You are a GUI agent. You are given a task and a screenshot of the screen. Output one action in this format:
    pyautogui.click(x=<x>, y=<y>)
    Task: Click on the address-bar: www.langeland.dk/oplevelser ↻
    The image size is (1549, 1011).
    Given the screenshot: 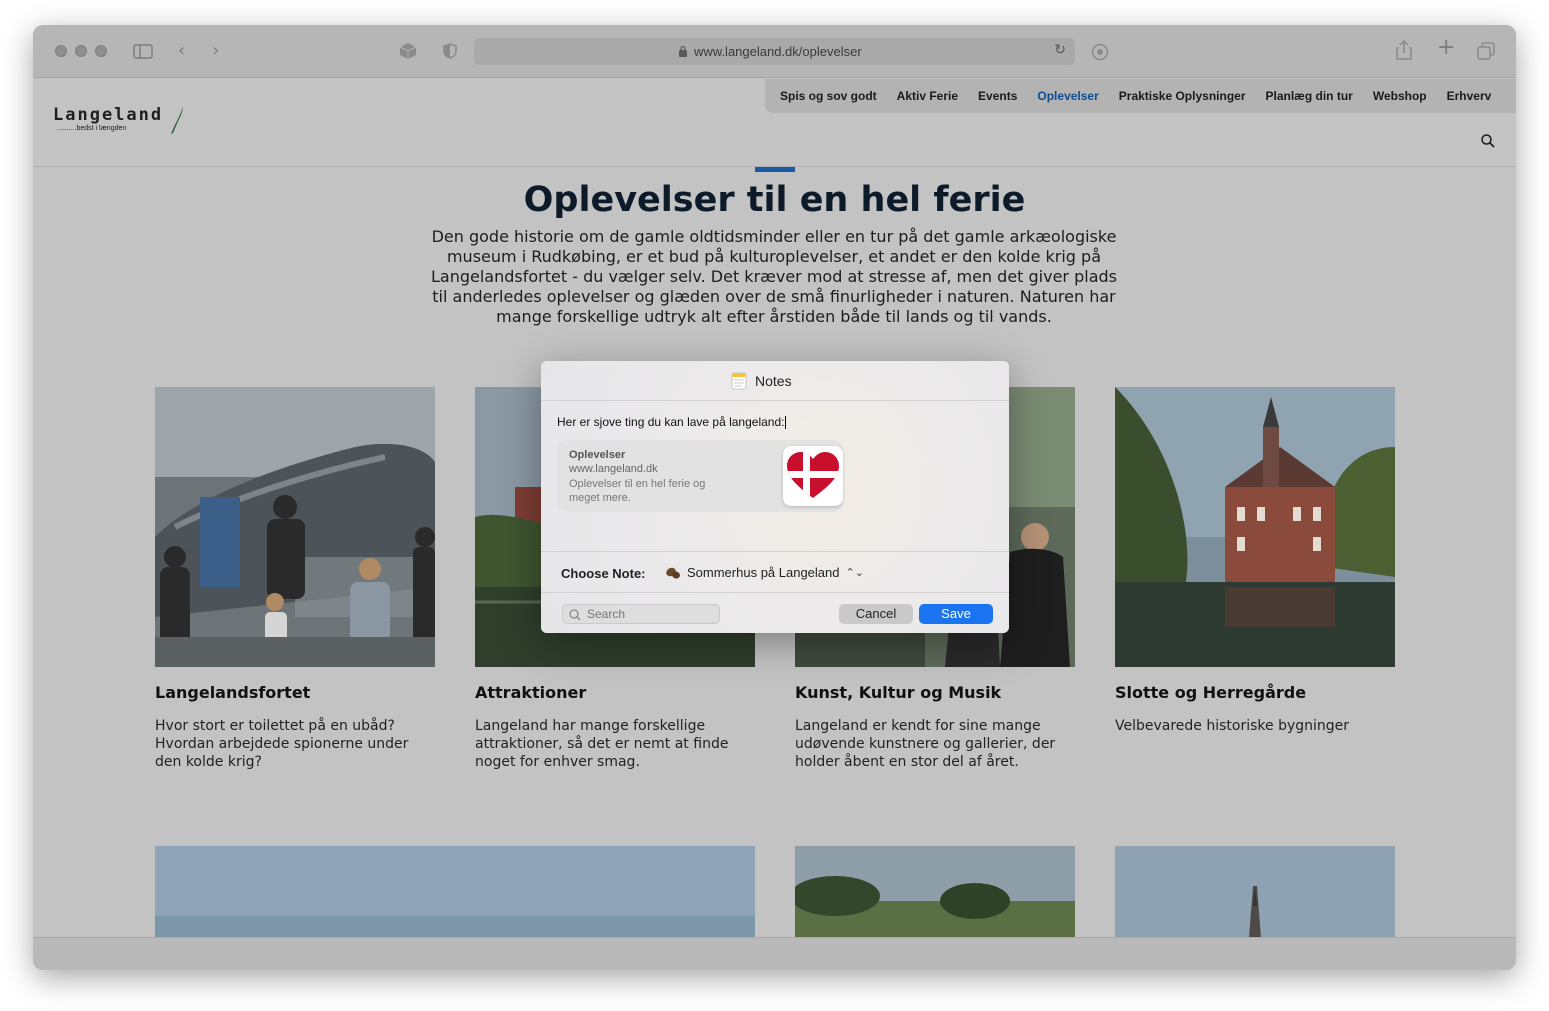 What is the action you would take?
    pyautogui.click(x=774, y=51)
    